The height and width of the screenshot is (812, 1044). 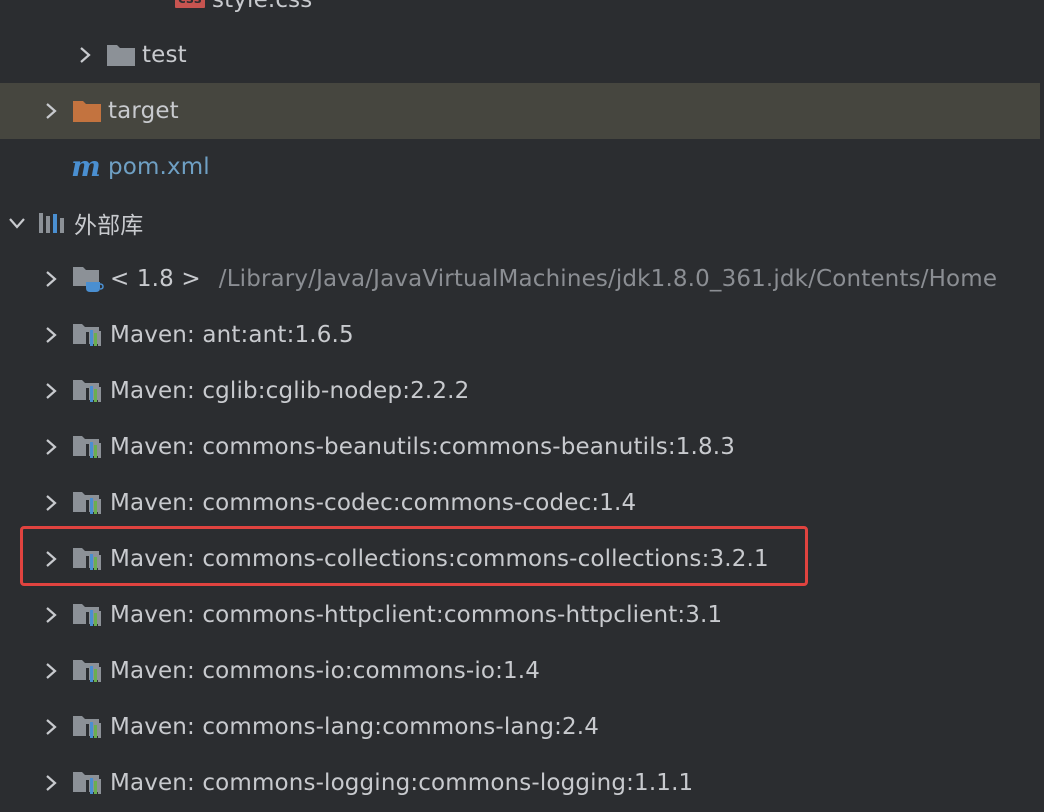 What do you see at coordinates (17, 223) in the screenshot?
I see `chevron-down-icon` at bounding box center [17, 223].